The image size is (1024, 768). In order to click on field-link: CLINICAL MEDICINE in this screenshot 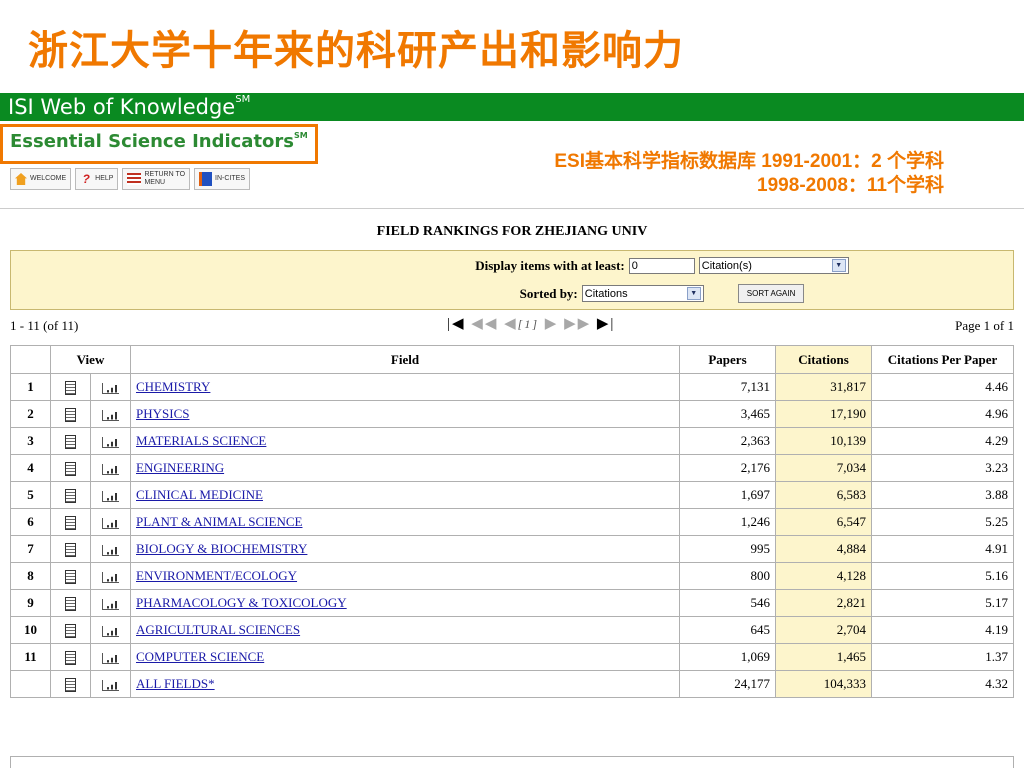, I will do `click(199, 494)`.